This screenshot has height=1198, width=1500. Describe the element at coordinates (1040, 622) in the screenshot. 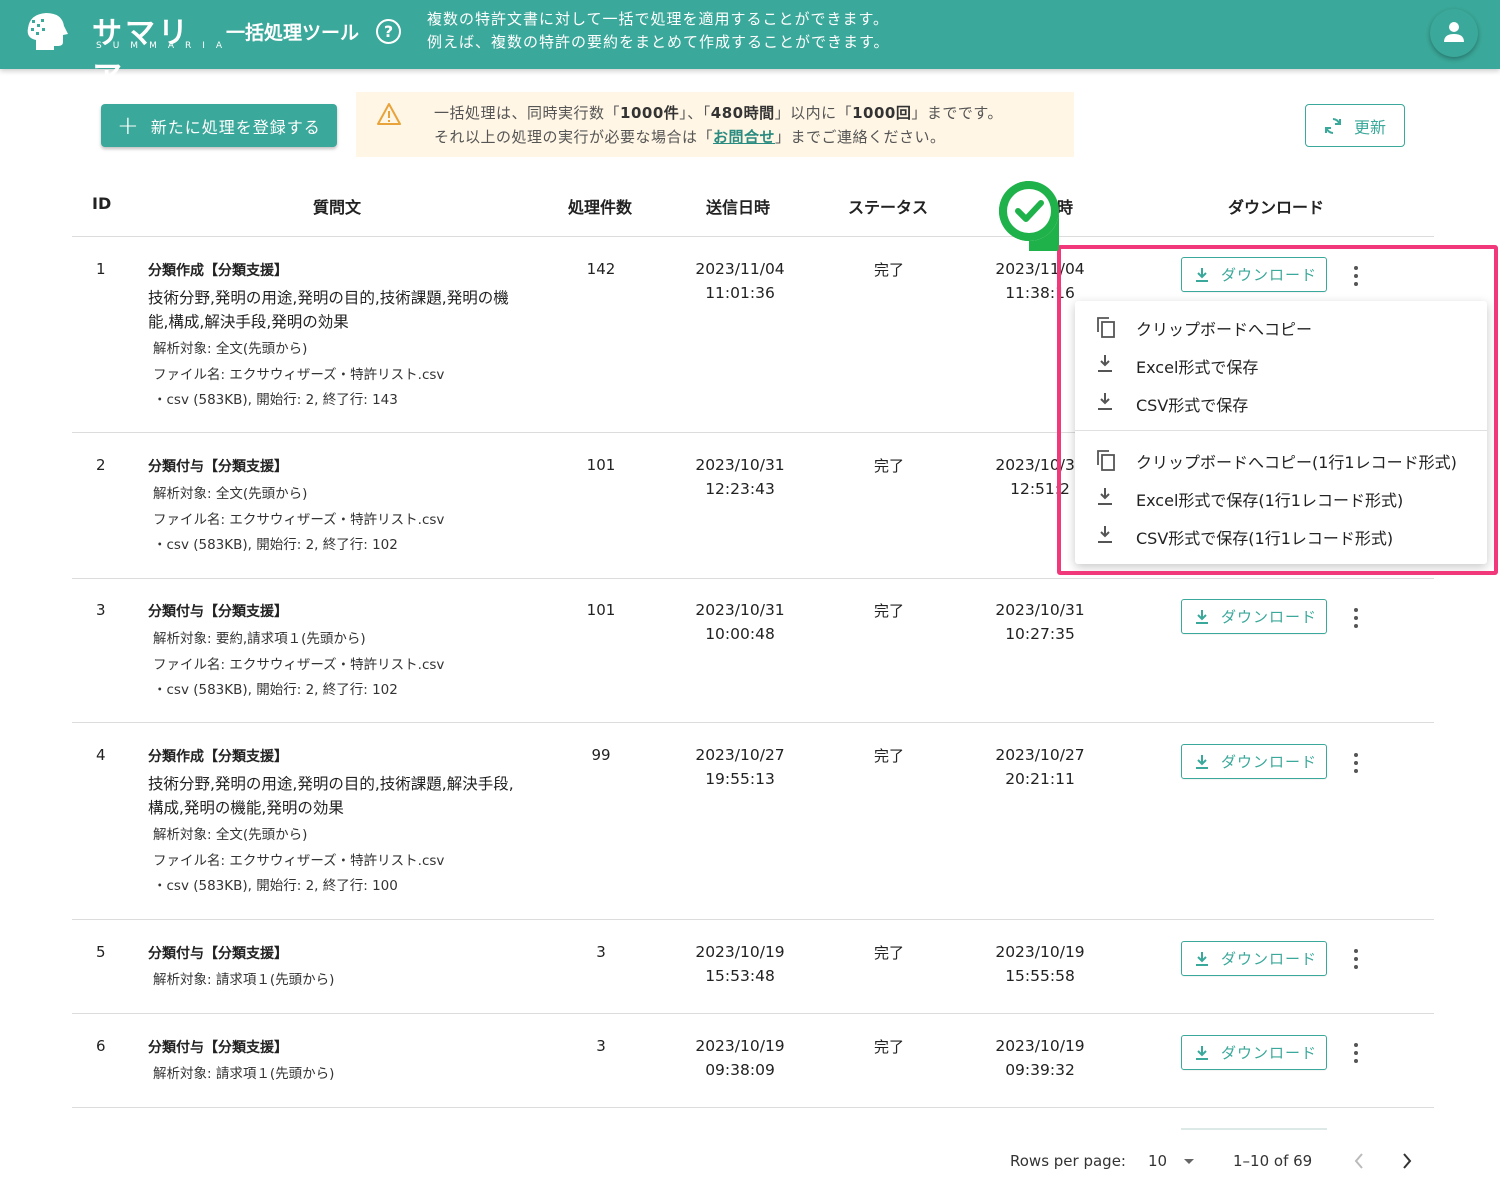

I see `done-datetime: 2023/10/31 10:27:35` at that location.